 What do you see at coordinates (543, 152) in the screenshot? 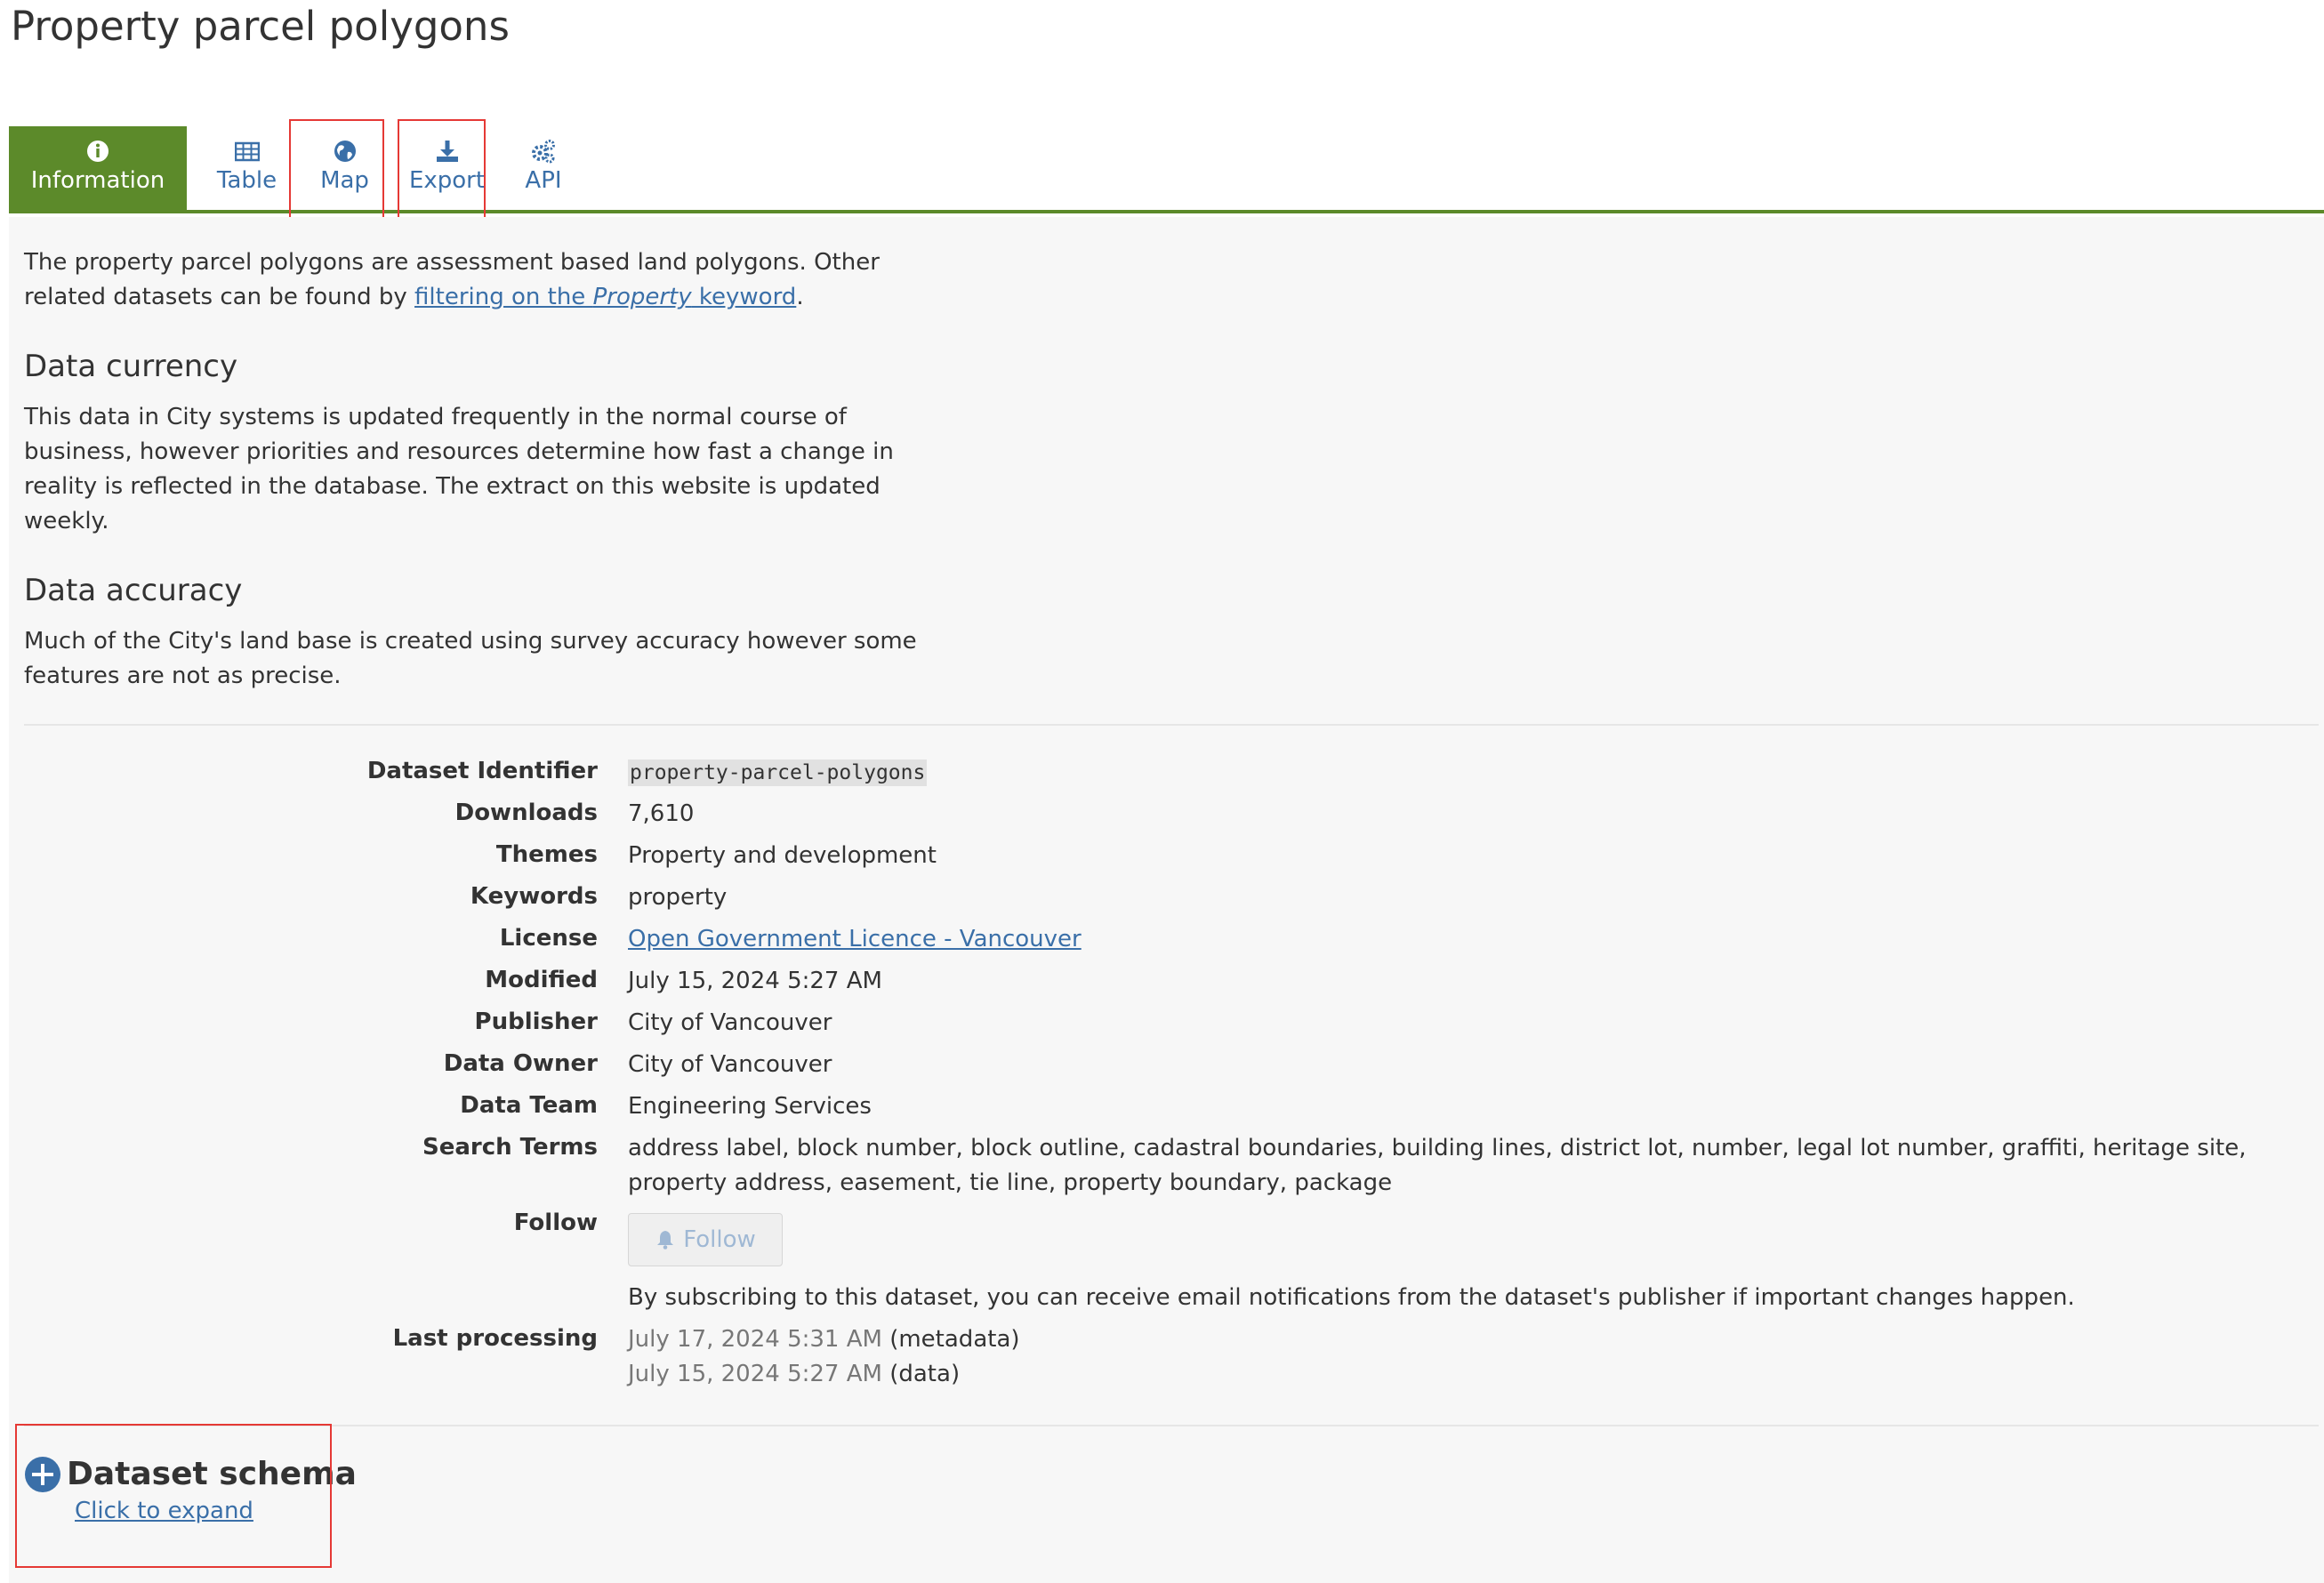
I see `cogs-icon` at bounding box center [543, 152].